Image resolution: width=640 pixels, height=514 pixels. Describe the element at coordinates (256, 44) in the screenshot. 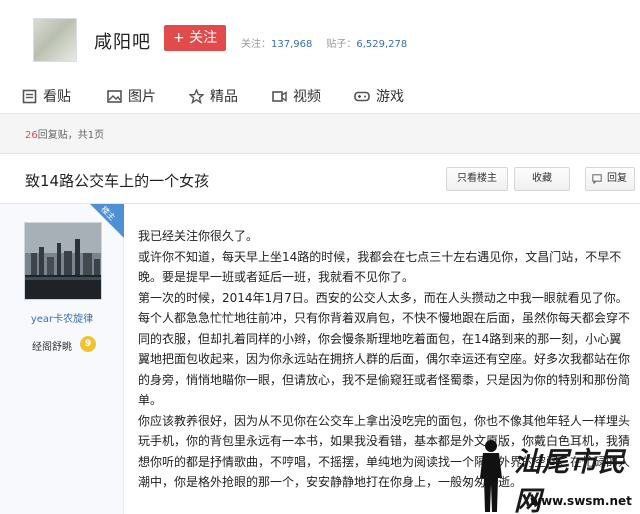

I see `follows-label: 关注：` at that location.